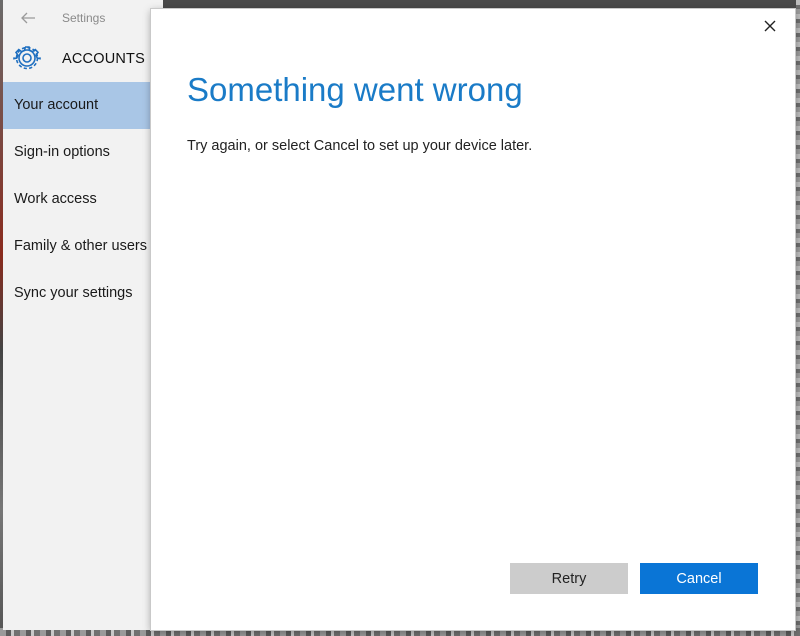  Describe the element at coordinates (699, 578) in the screenshot. I see `cancel-button: Cancel` at that location.